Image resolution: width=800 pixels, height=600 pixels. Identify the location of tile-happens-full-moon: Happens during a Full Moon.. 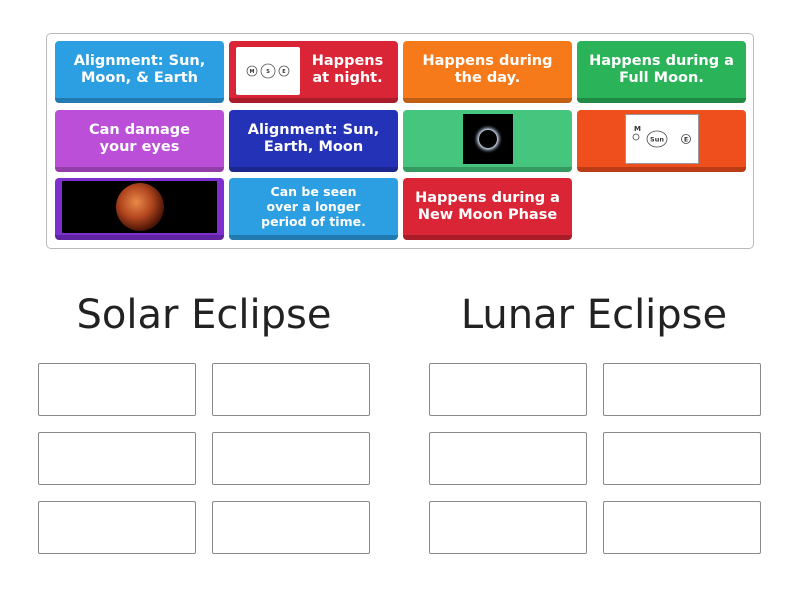
(661, 72).